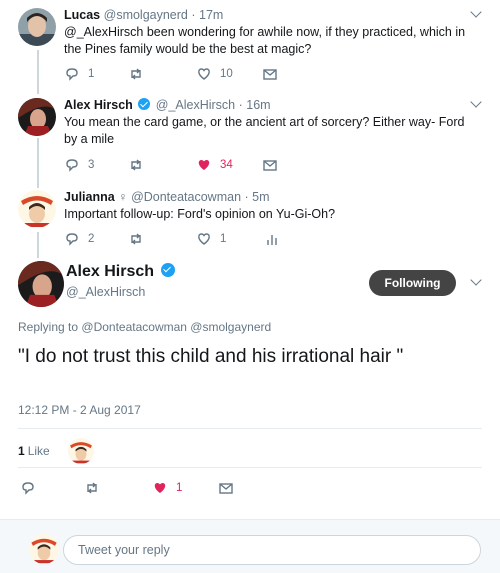 The width and height of the screenshot is (500, 573). Describe the element at coordinates (226, 74) in the screenshot. I see `like-count: 10` at that location.